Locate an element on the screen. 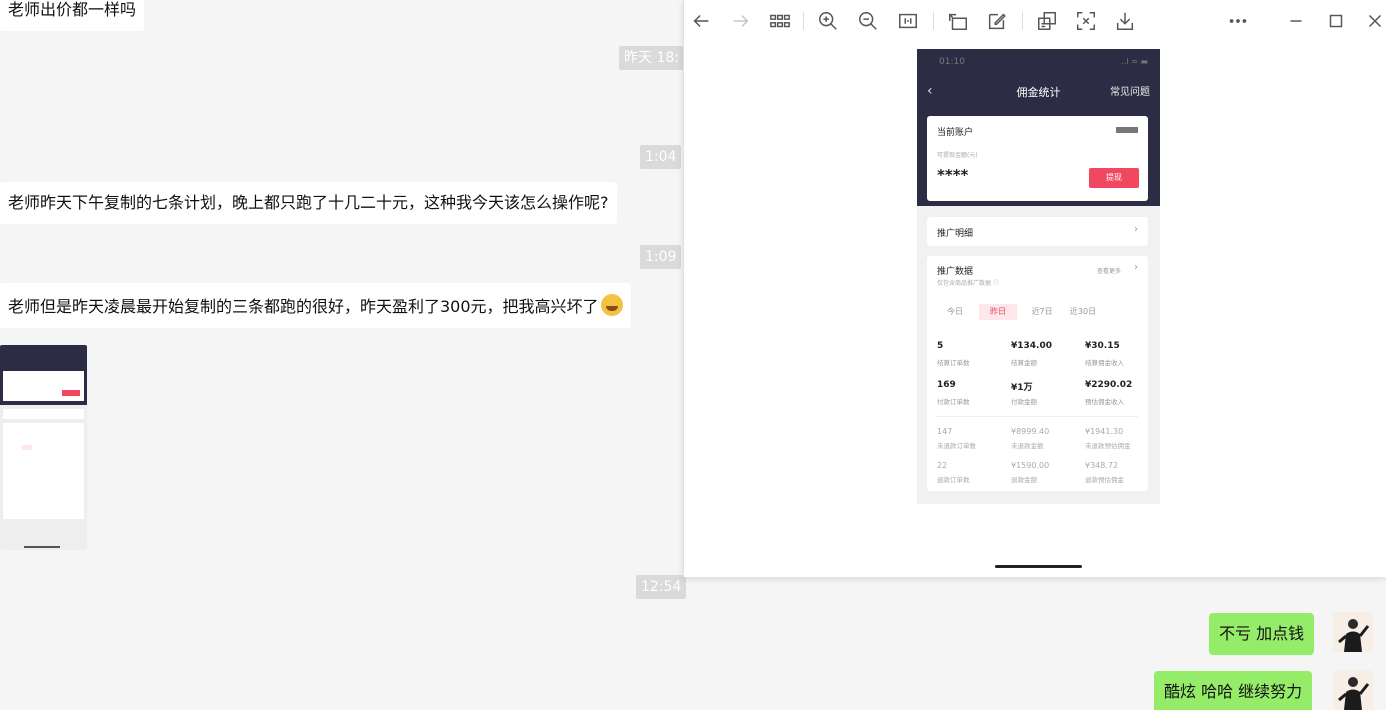 This screenshot has height=710, width=1386. message-bubble: 老师但是昨天凌晨最开始复制的三条都跑的很好，昨天盈利了300元，把我高兴坏了 is located at coordinates (315, 305).